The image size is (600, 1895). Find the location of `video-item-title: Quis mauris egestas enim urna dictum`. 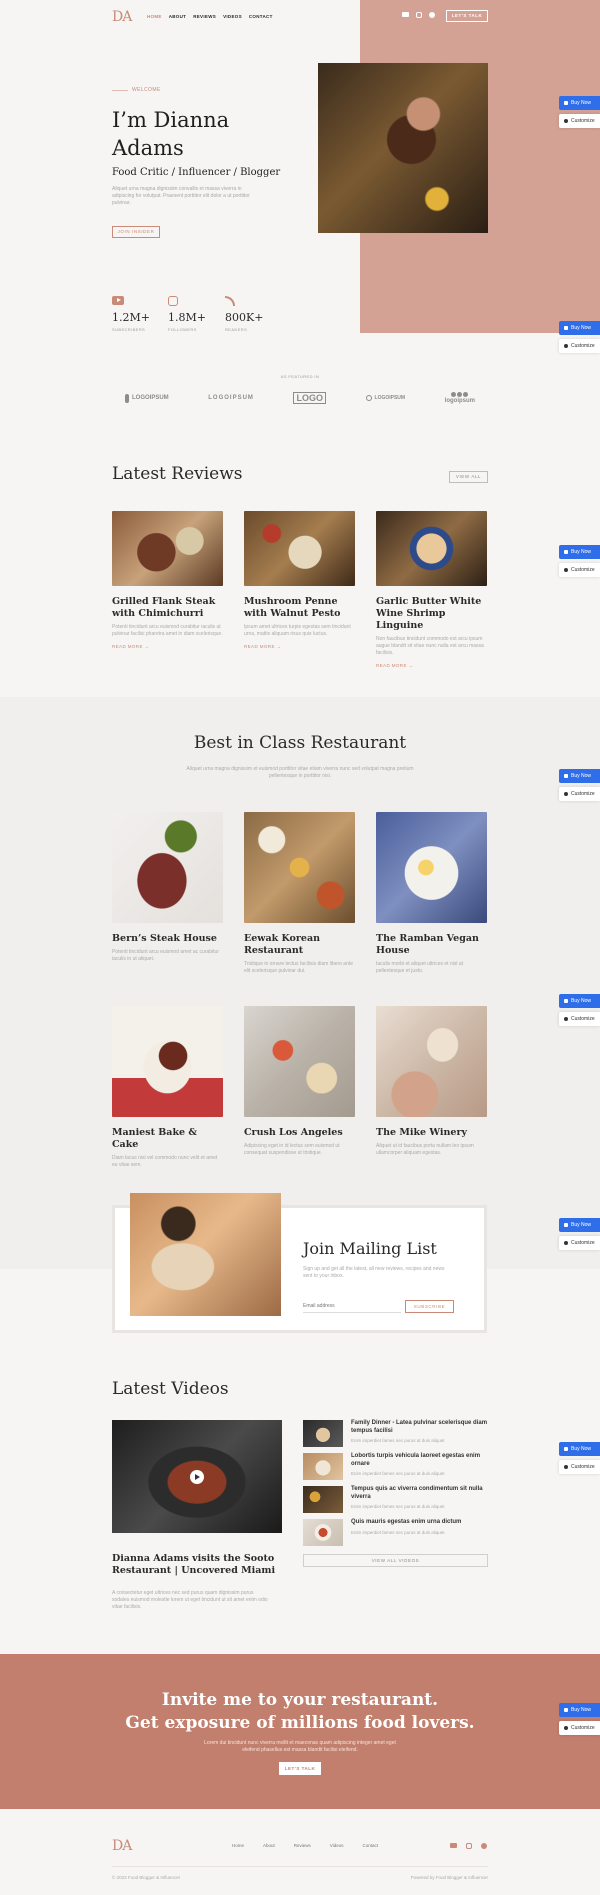

video-item-title: Quis mauris egestas enim urna dictum is located at coordinates (406, 1523).